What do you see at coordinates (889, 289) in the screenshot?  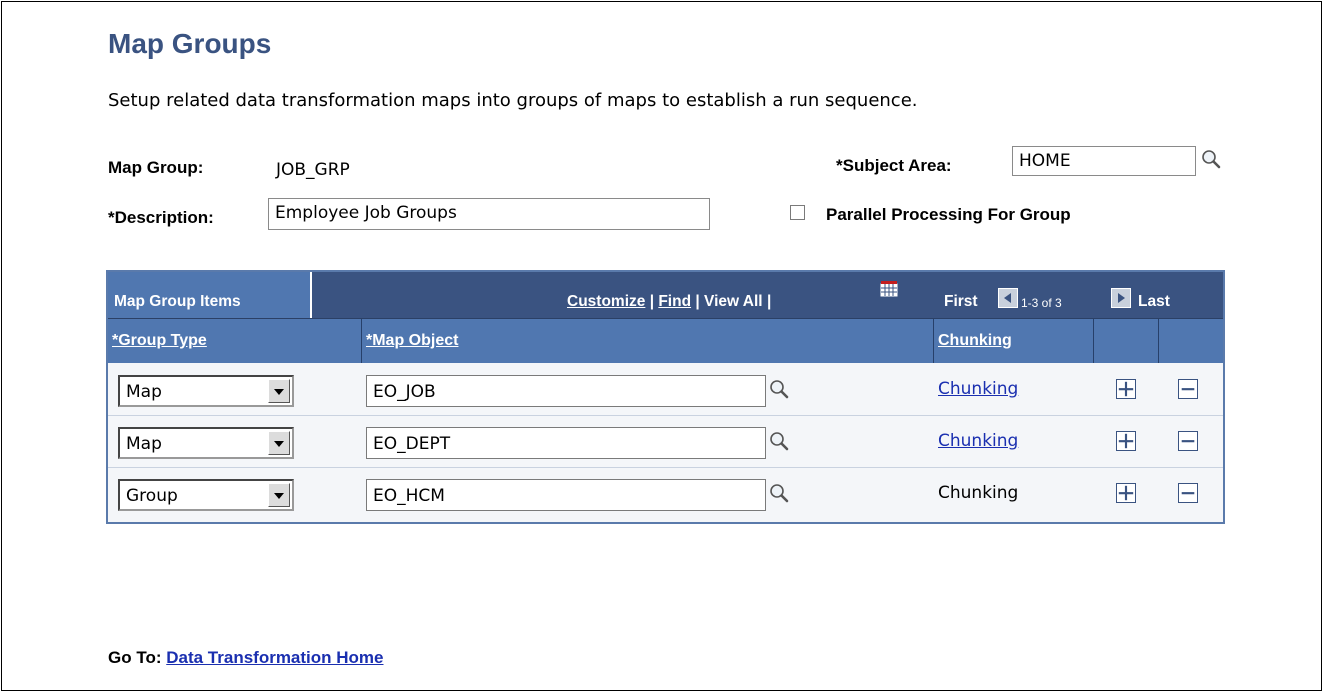 I see `download-grid-icon` at bounding box center [889, 289].